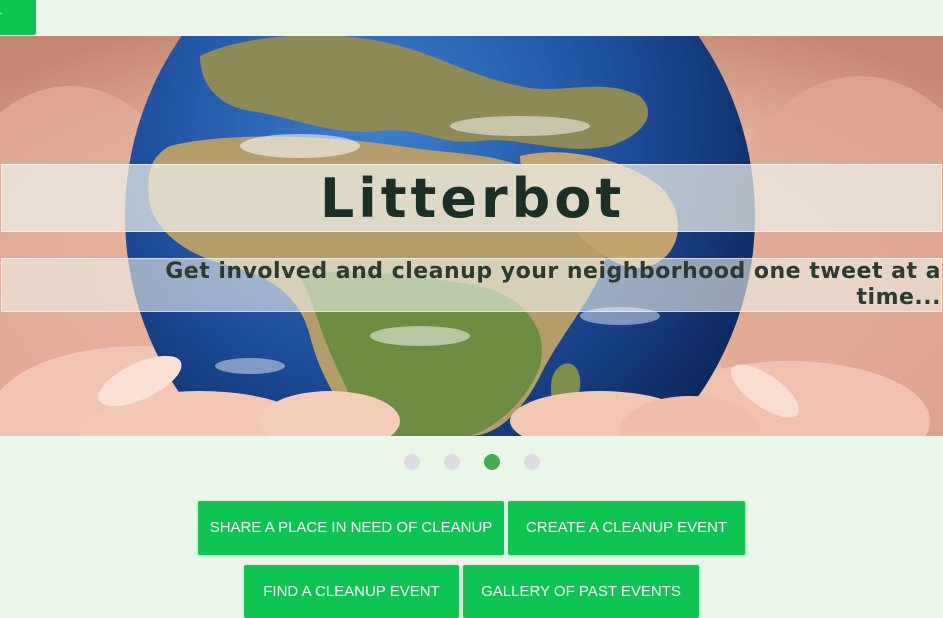 The image size is (943, 618). Describe the element at coordinates (18, 17) in the screenshot. I see `nav-menu-tab: T` at that location.